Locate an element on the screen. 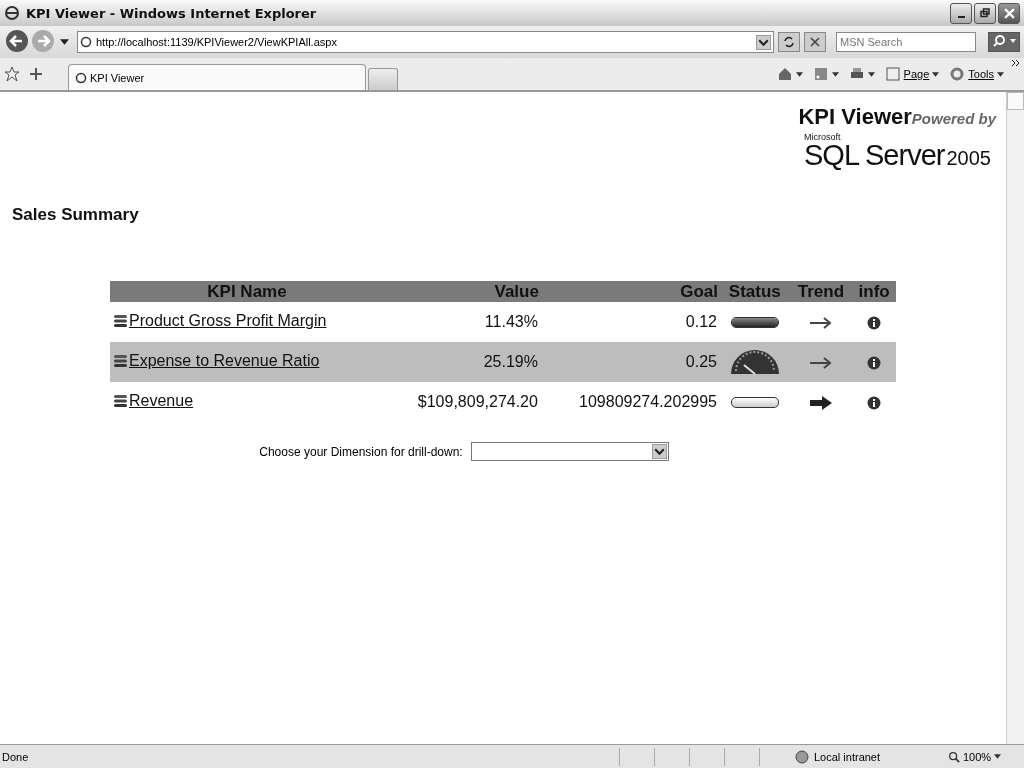 Image resolution: width=1024 pixels, height=768 pixels. kpi-link: Product Gross Profit Margin is located at coordinates (228, 321).